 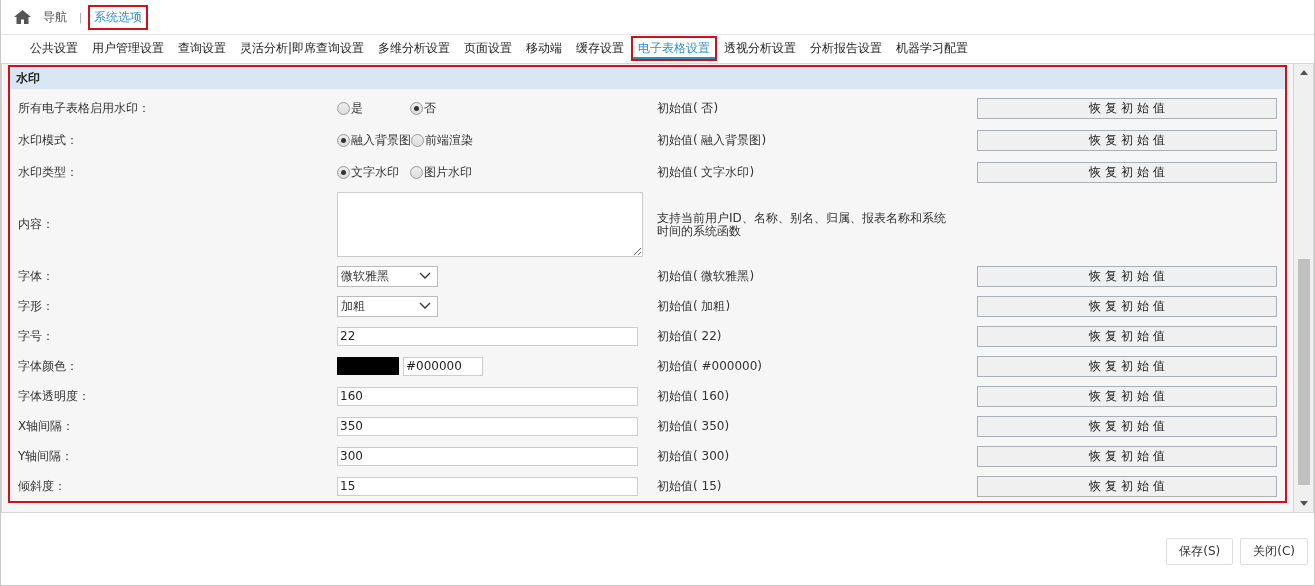 What do you see at coordinates (760, 48) in the screenshot?
I see `settings-tab: 透视分析设置` at bounding box center [760, 48].